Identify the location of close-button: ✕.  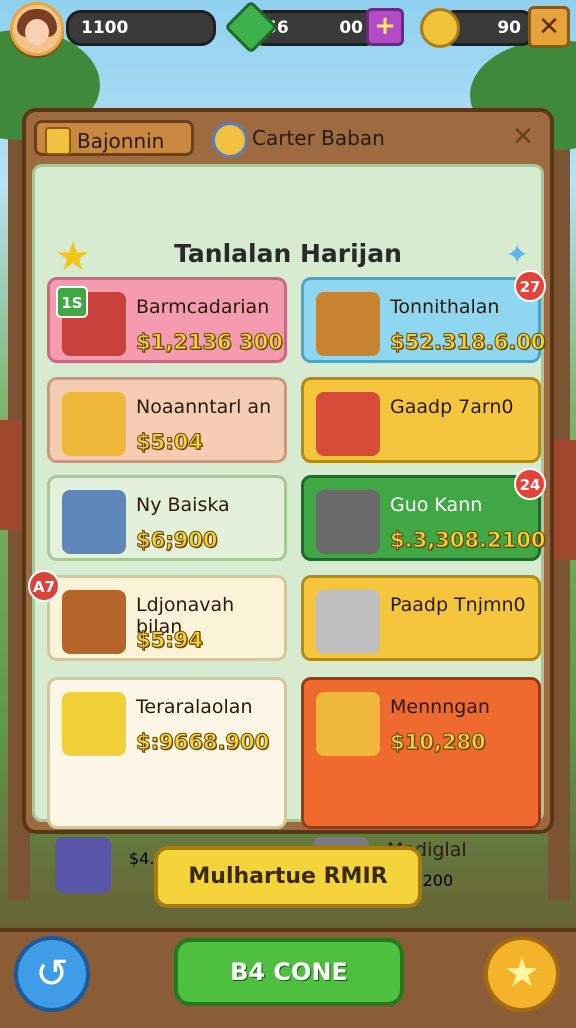
(549, 27).